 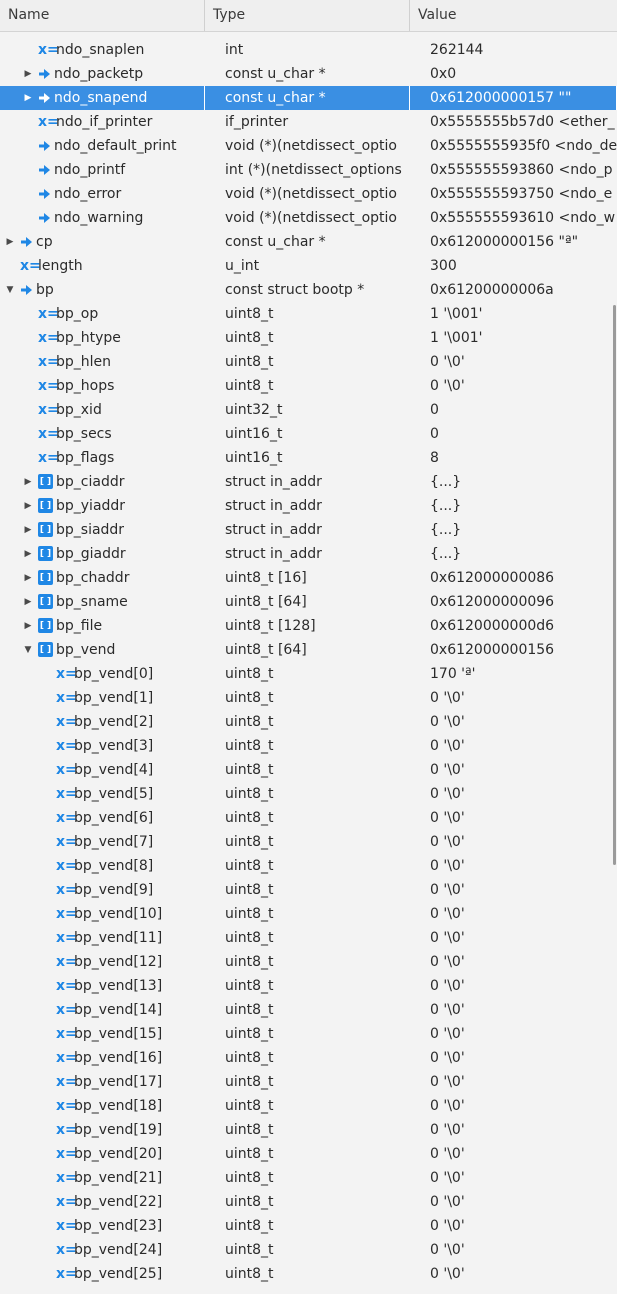 What do you see at coordinates (308, 314) in the screenshot?
I see `tree-row: x= bp_op uint8_t 1 '\001'` at bounding box center [308, 314].